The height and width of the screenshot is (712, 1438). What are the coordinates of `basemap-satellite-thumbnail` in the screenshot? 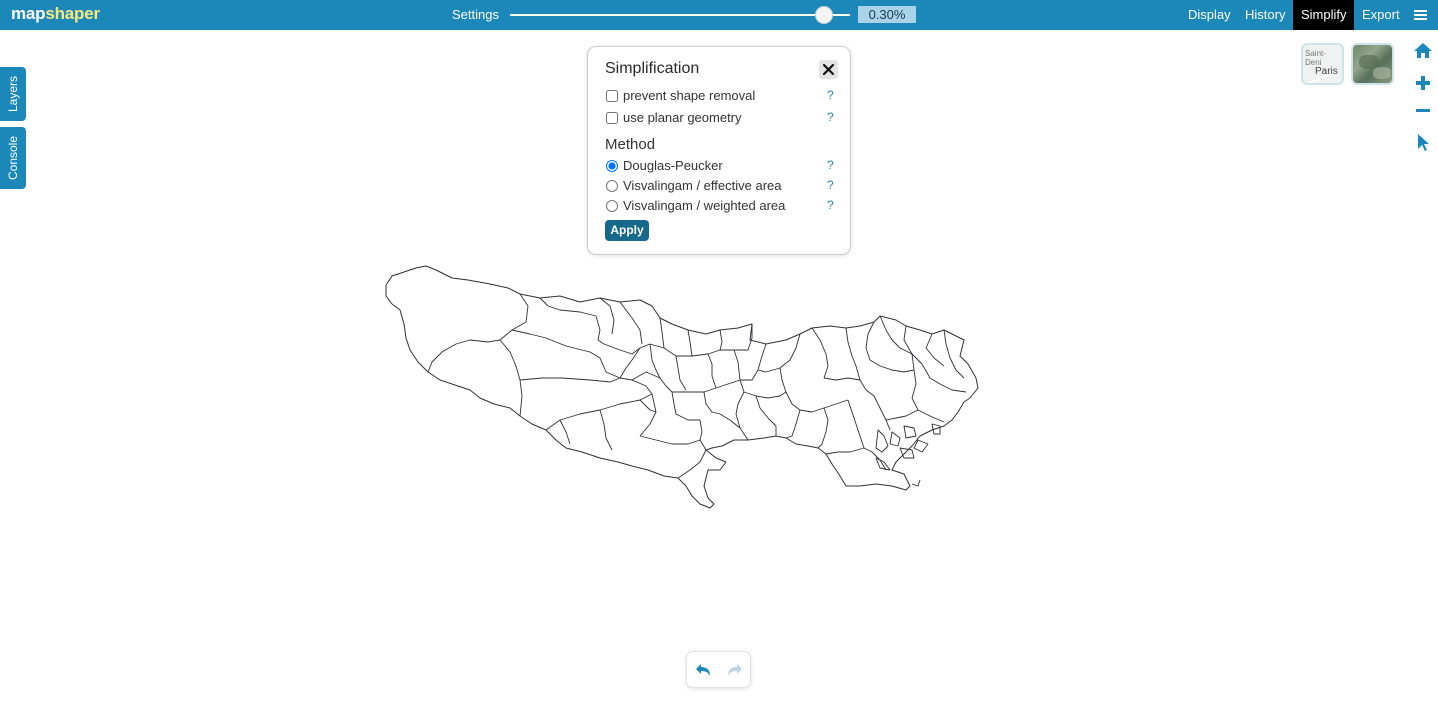 It's located at (1372, 64).